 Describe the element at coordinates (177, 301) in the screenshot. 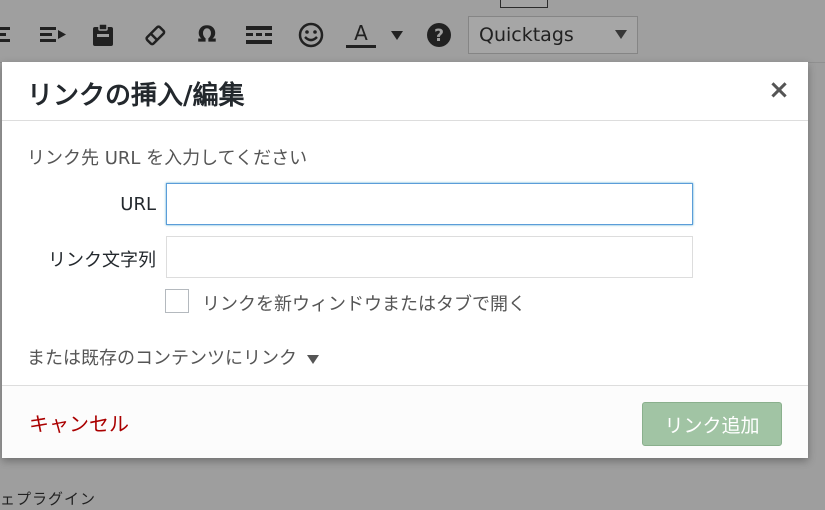

I see `new-window-checkbox` at that location.